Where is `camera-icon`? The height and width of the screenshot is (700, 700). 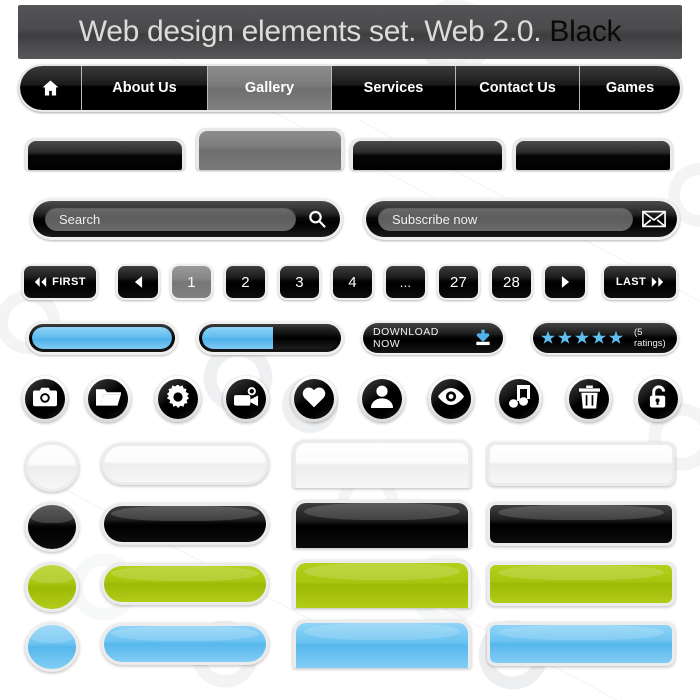
camera-icon is located at coordinates (45, 399).